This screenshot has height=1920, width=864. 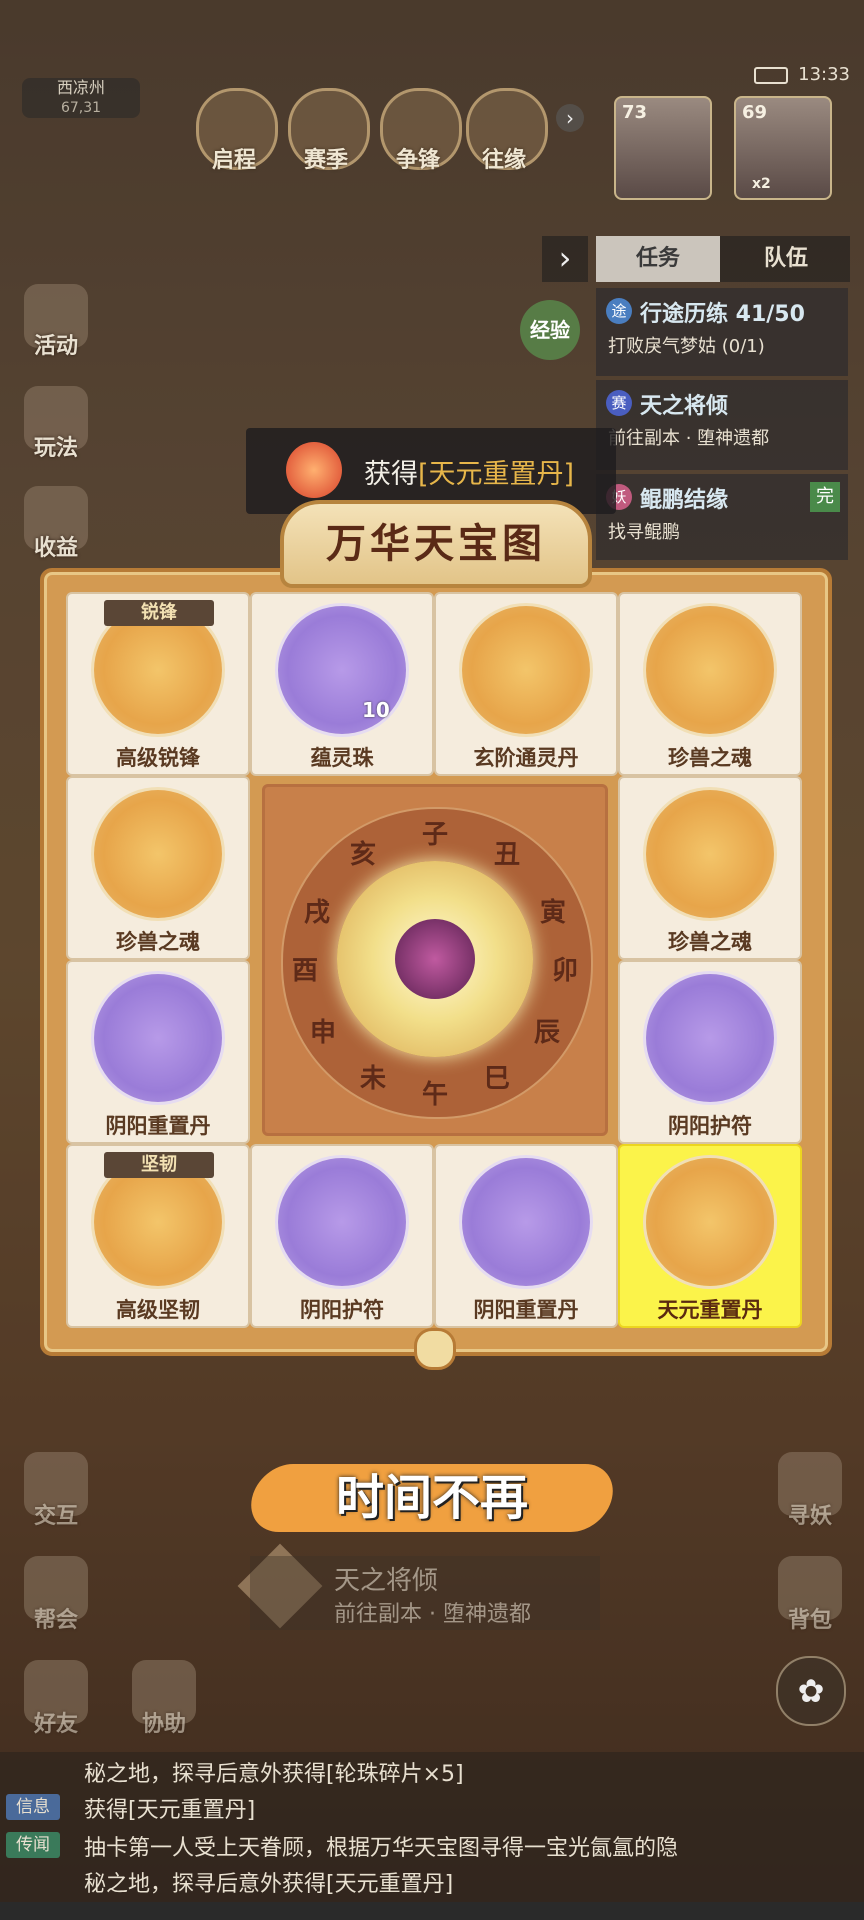 I want to click on sidebar-item-guild: 帮会, so click(x=56, y=1595).